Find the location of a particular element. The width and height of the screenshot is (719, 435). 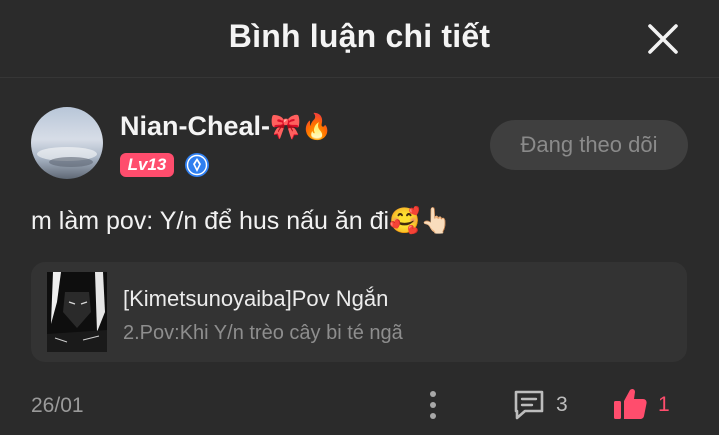

thumbs-up-icon is located at coordinates (630, 403).